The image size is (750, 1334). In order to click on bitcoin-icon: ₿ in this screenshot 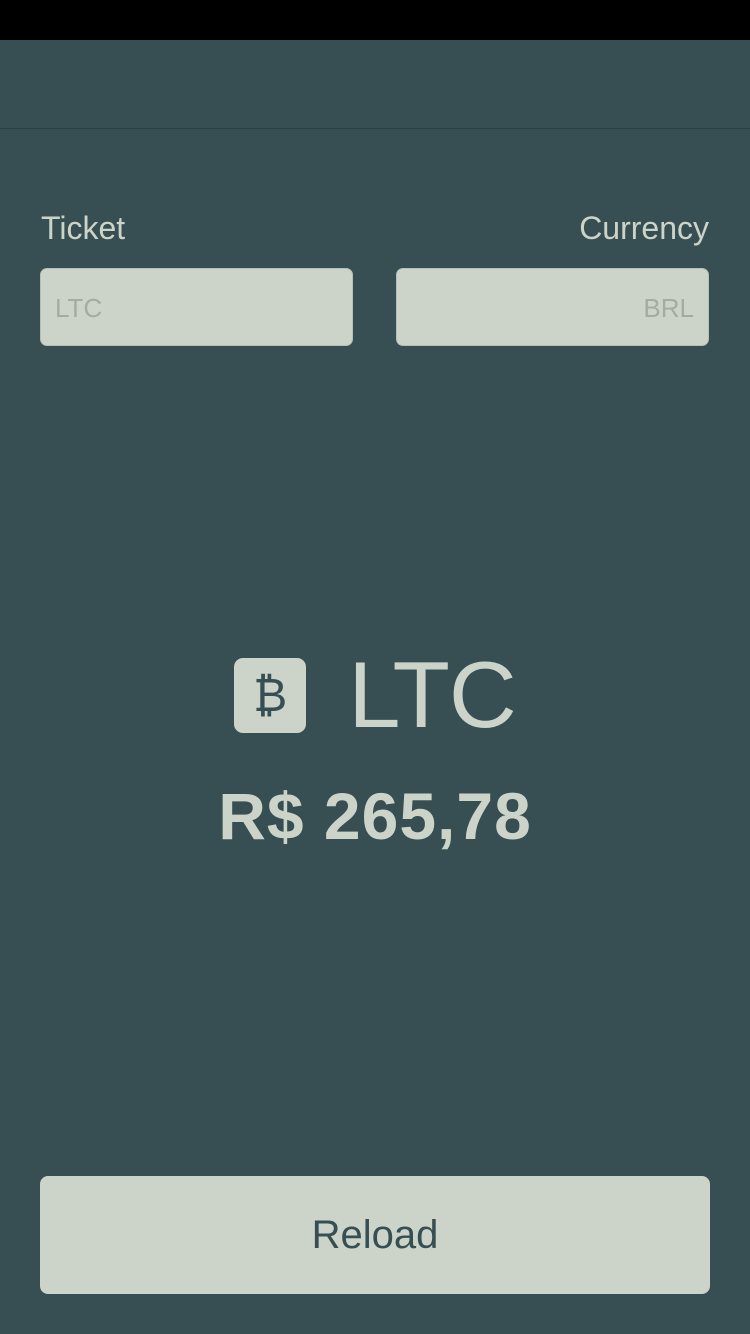, I will do `click(270, 695)`.